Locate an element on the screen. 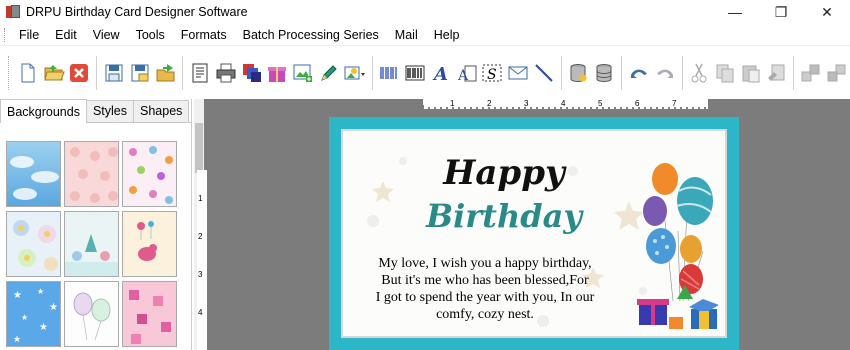 This screenshot has width=850, height=350. send-backward-icon is located at coordinates (837, 73).